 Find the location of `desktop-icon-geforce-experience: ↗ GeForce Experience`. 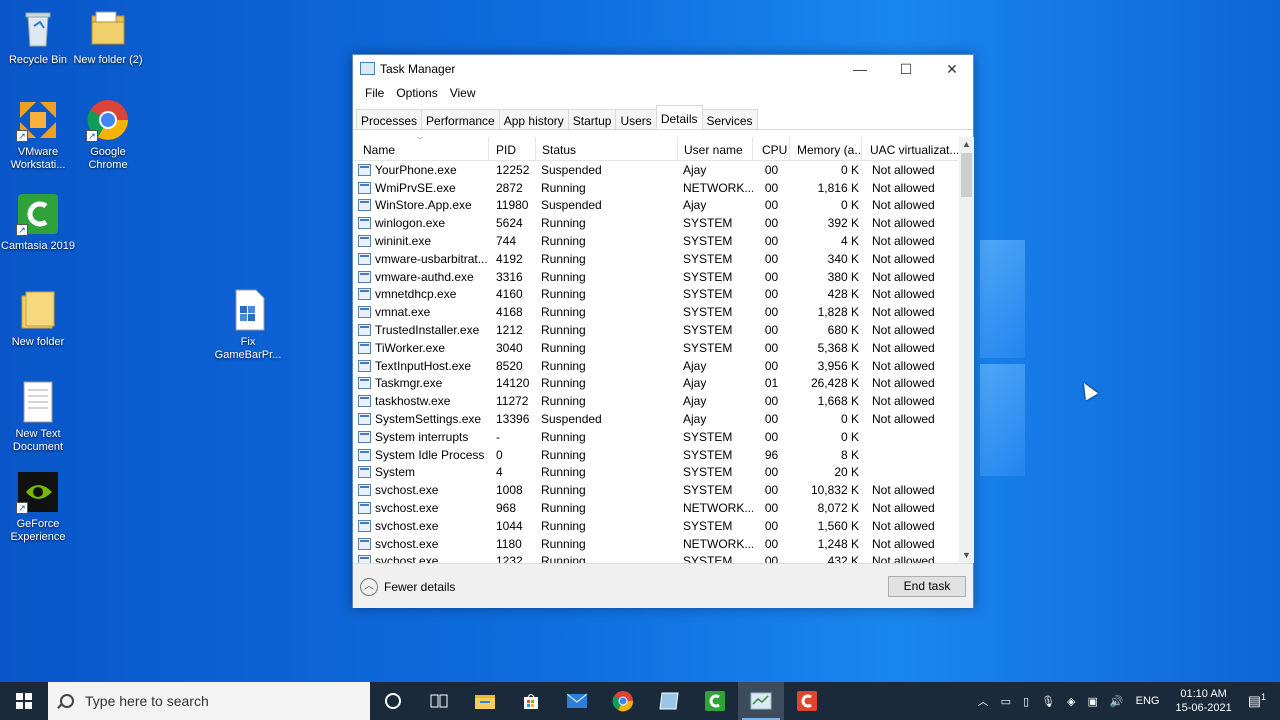

desktop-icon-geforce-experience: ↗ GeForce Experience is located at coordinates (38, 507).